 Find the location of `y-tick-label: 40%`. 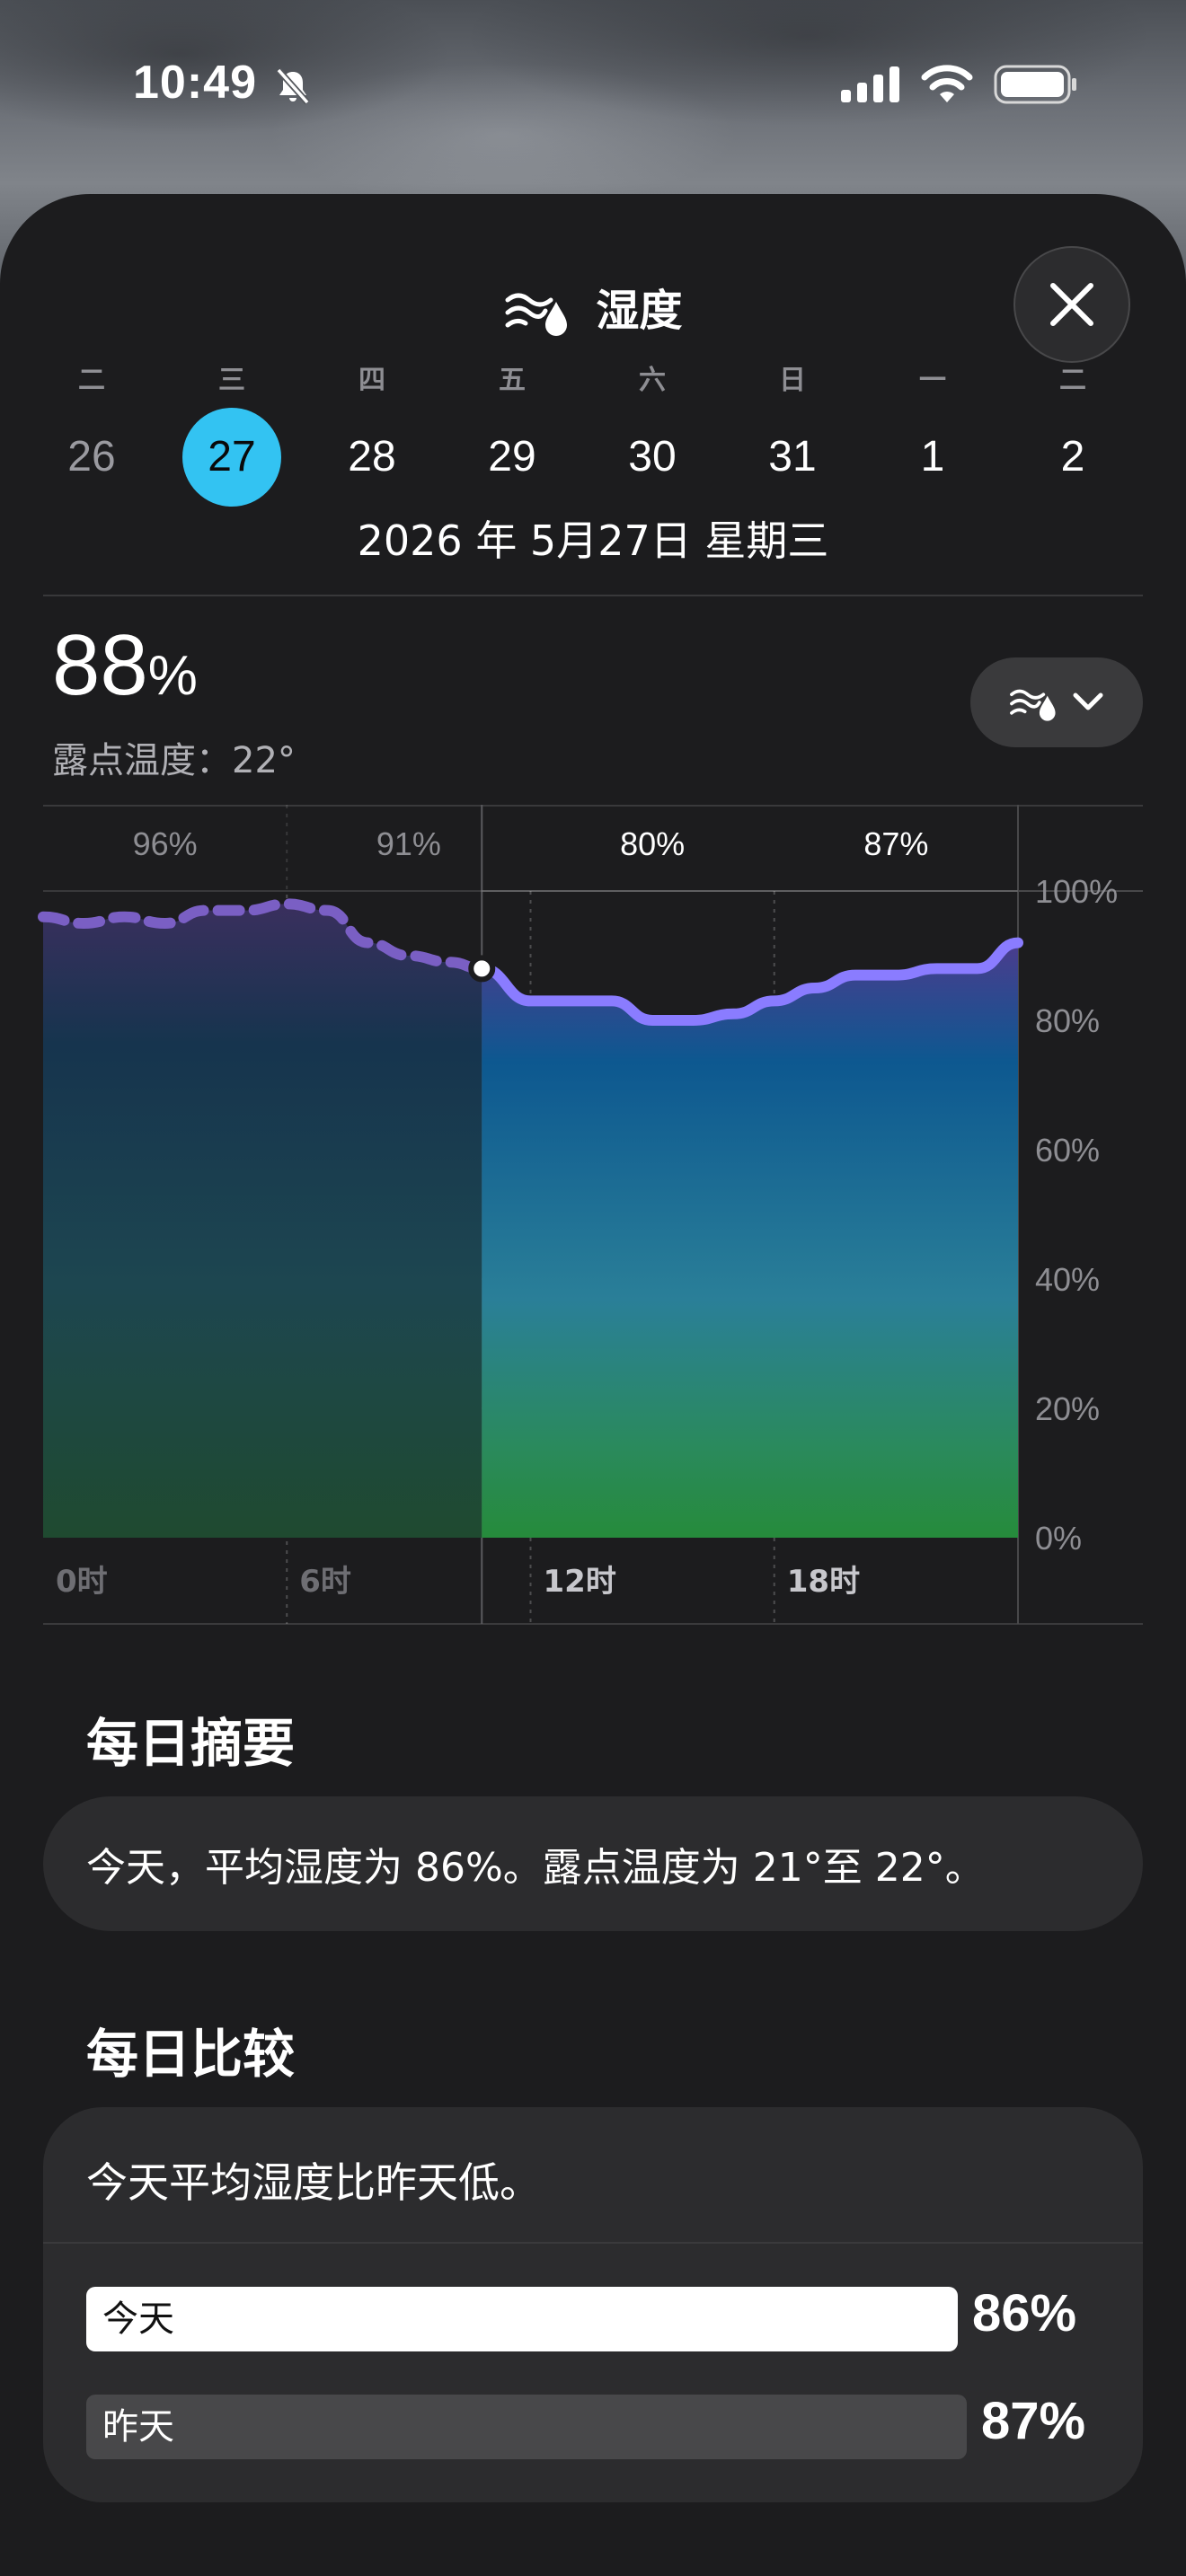

y-tick-label: 40% is located at coordinates (1067, 1279).